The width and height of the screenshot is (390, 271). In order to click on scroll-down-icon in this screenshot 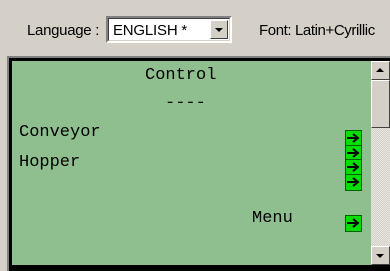, I will do `click(380, 255)`.